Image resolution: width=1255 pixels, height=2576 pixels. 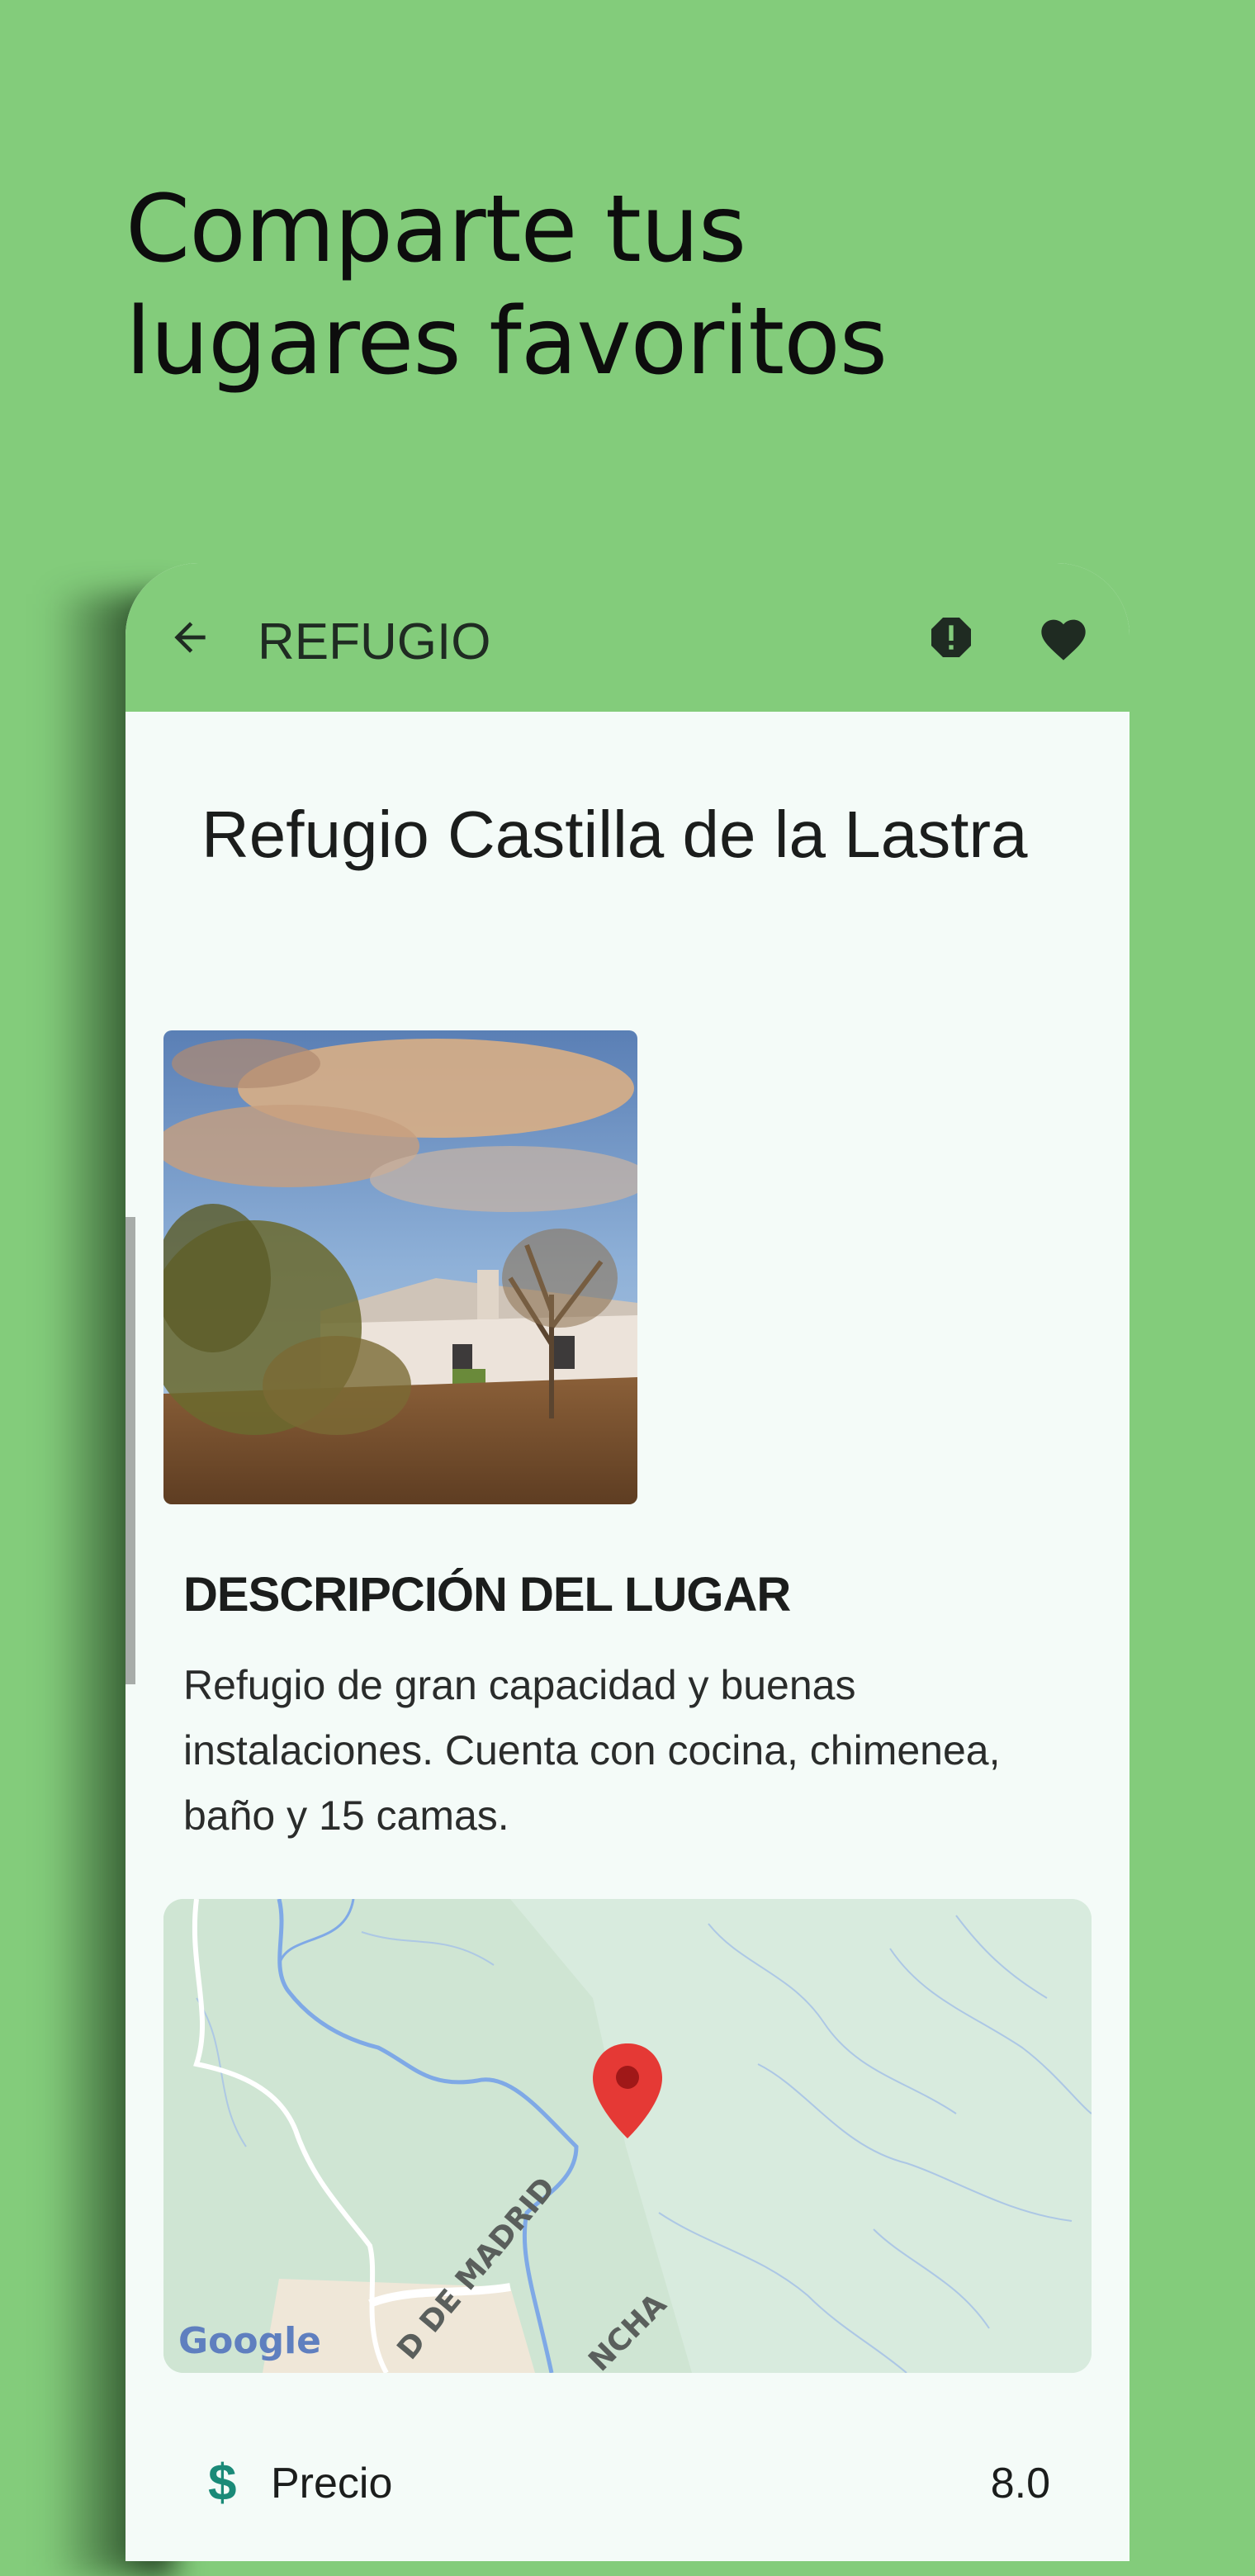 I want to click on app-bar-title: REFUGIO, so click(x=375, y=641).